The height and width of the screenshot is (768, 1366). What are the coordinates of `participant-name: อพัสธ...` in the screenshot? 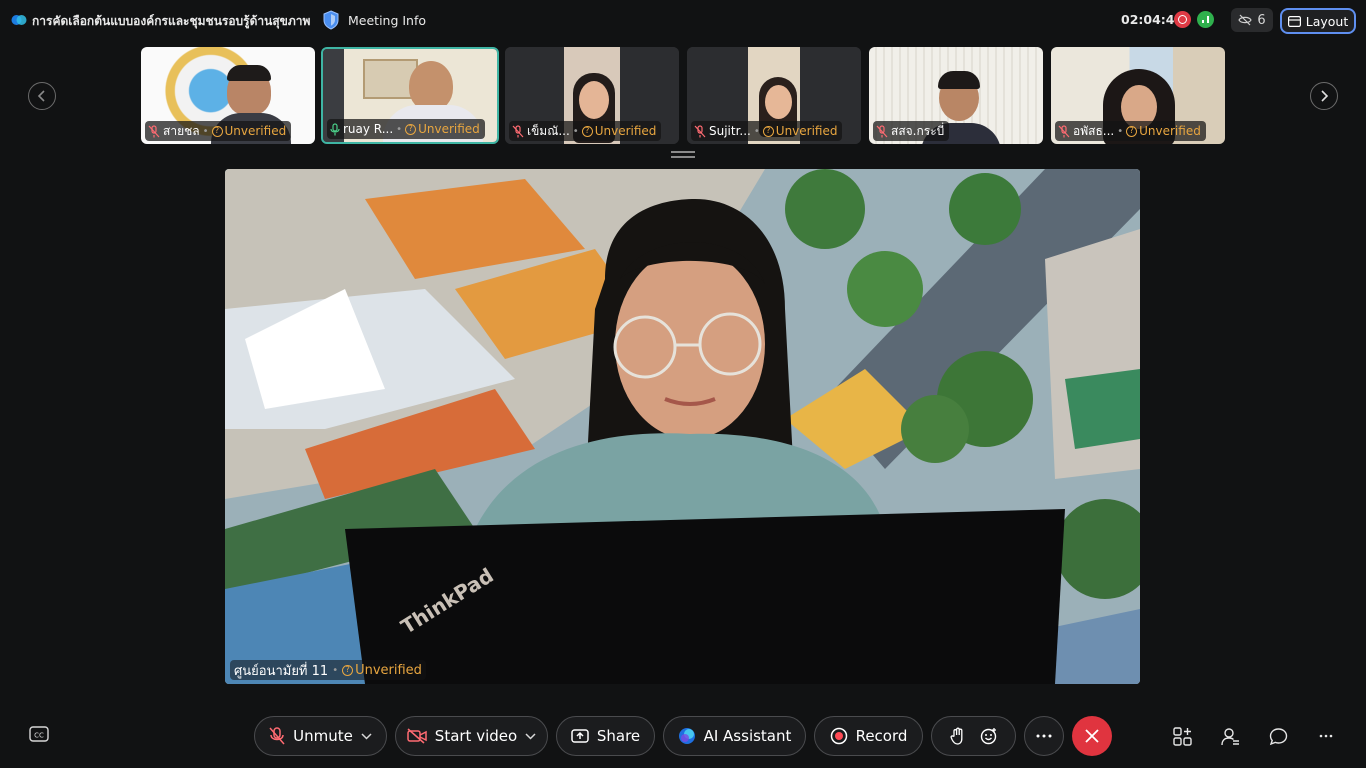 It's located at (1094, 130).